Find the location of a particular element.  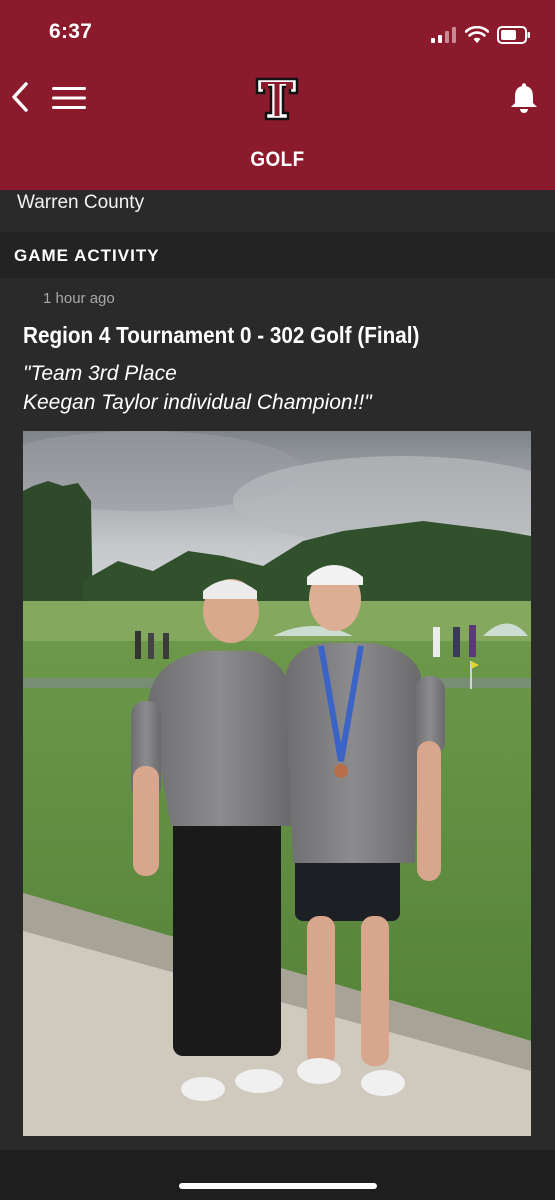

chevron-left-icon is located at coordinates (20, 97).